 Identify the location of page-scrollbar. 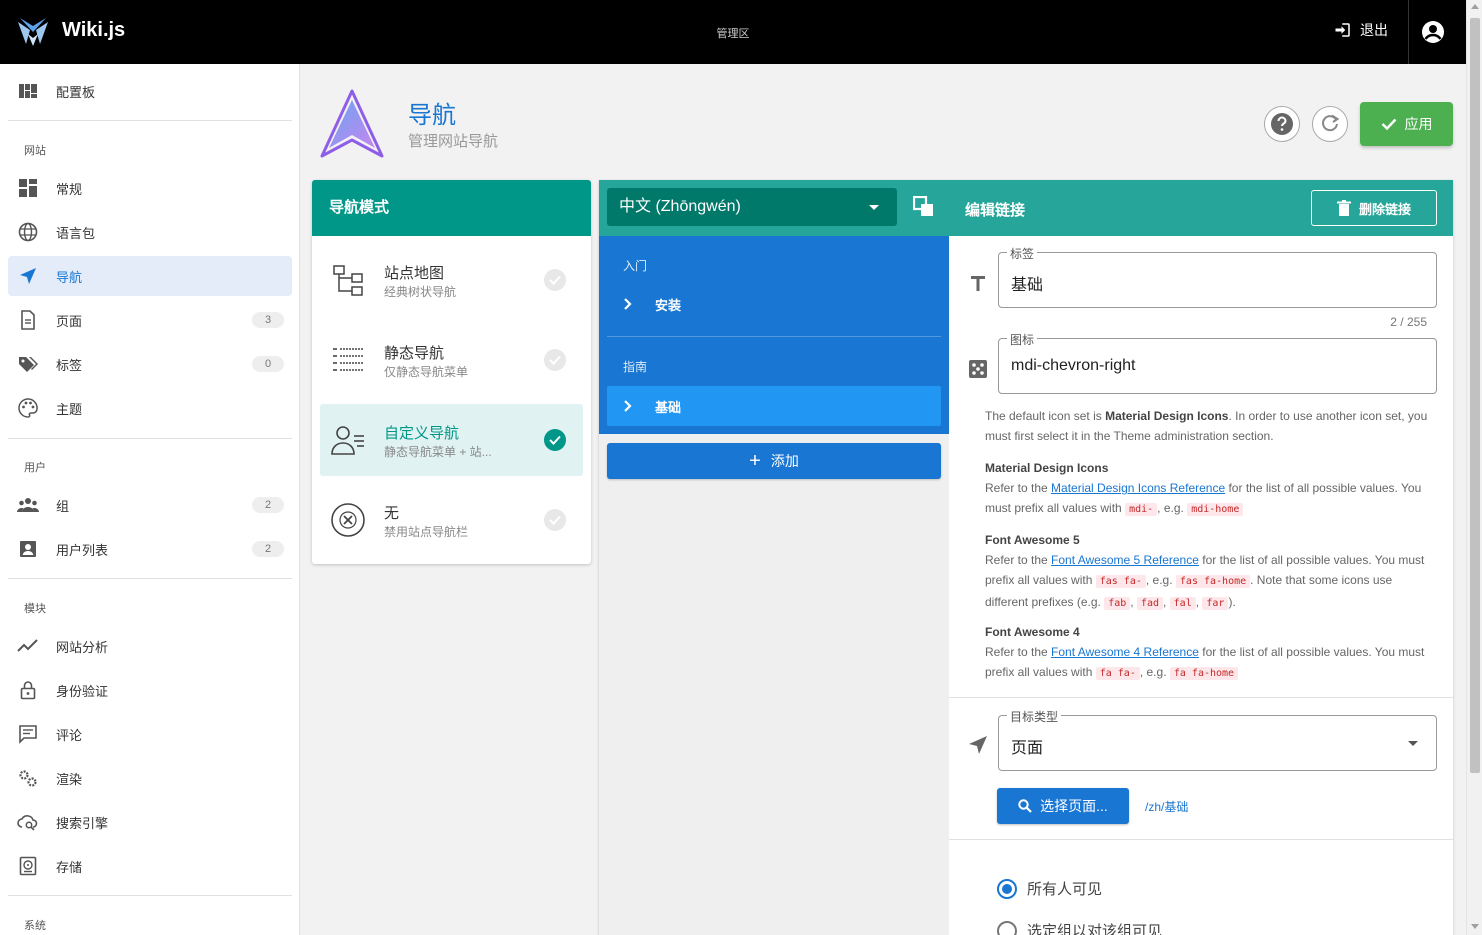
(1474, 467).